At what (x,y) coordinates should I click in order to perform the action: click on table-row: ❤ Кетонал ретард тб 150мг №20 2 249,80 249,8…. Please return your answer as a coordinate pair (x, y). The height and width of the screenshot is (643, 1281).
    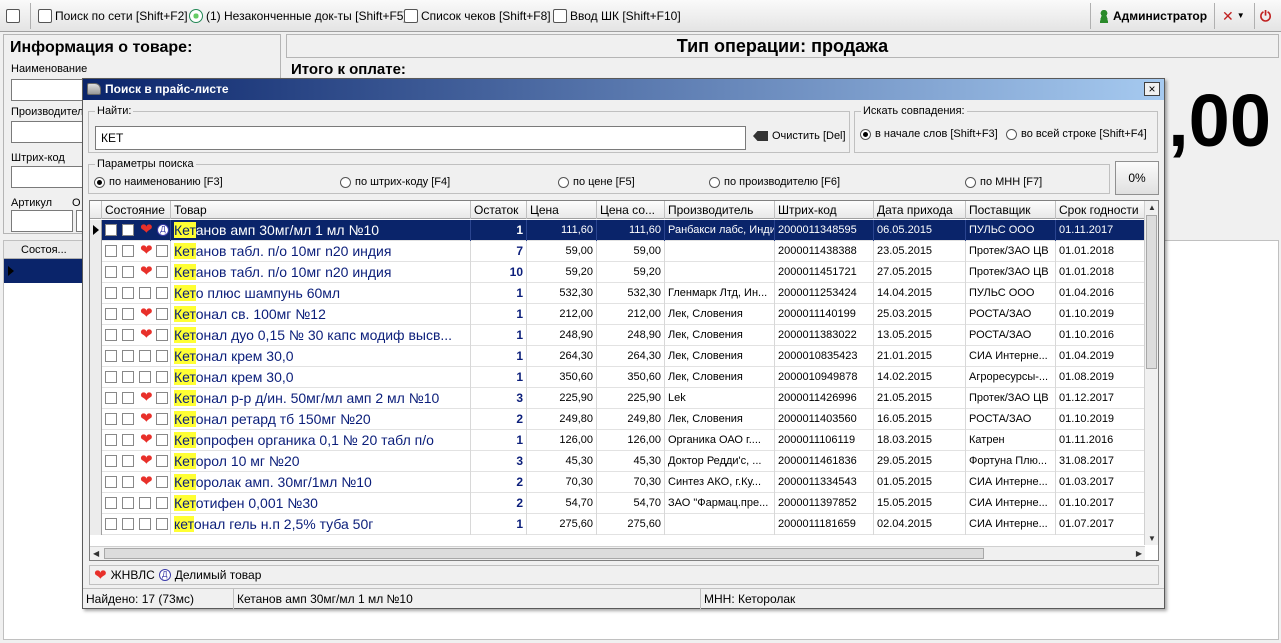
    Looking at the image, I should click on (618, 419).